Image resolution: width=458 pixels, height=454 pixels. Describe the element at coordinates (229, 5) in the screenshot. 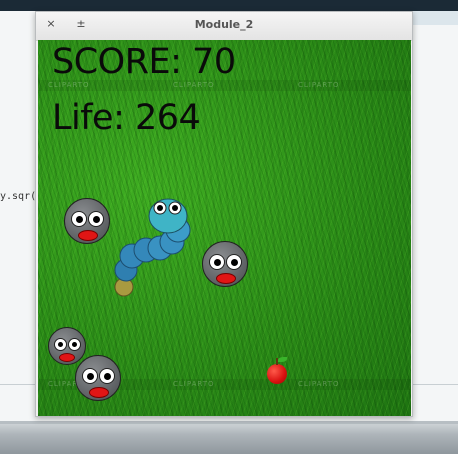

I see `desktop-top-bar` at that location.